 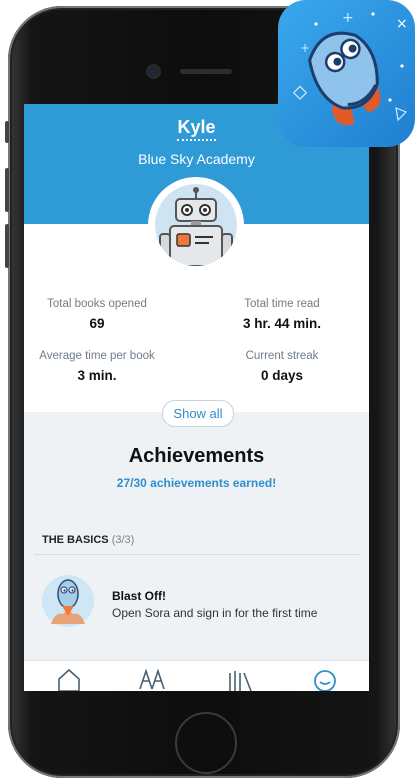 What do you see at coordinates (215, 613) in the screenshot?
I see `achievement-description: Open Sora and sign in for the first time` at bounding box center [215, 613].